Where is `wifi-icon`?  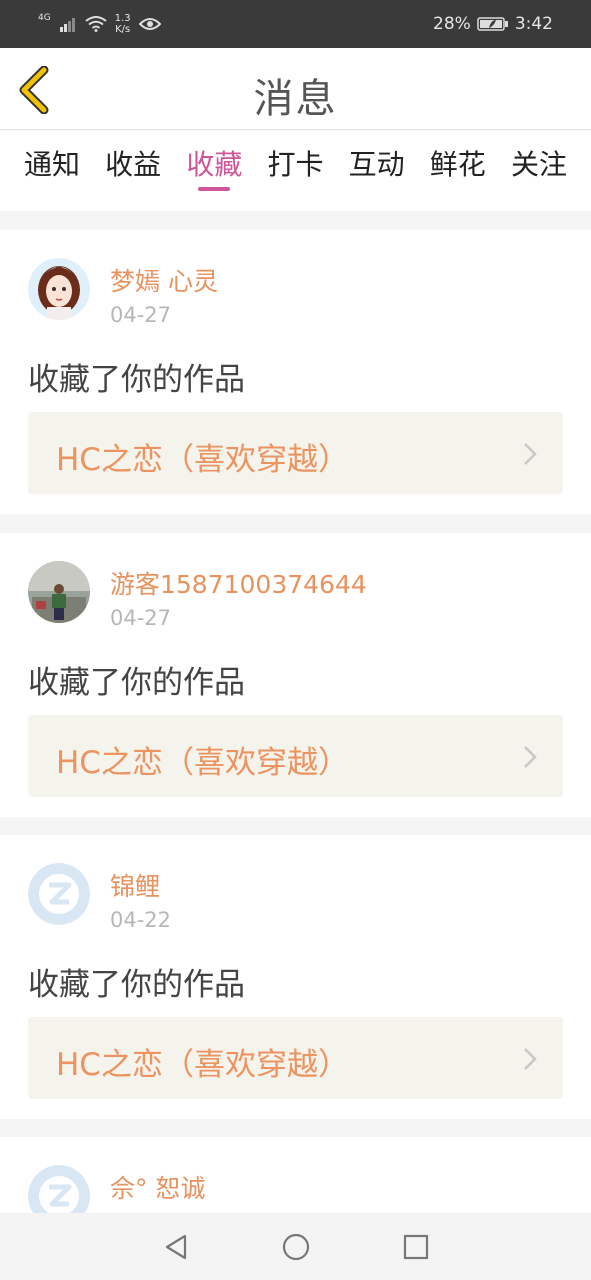 wifi-icon is located at coordinates (96, 24).